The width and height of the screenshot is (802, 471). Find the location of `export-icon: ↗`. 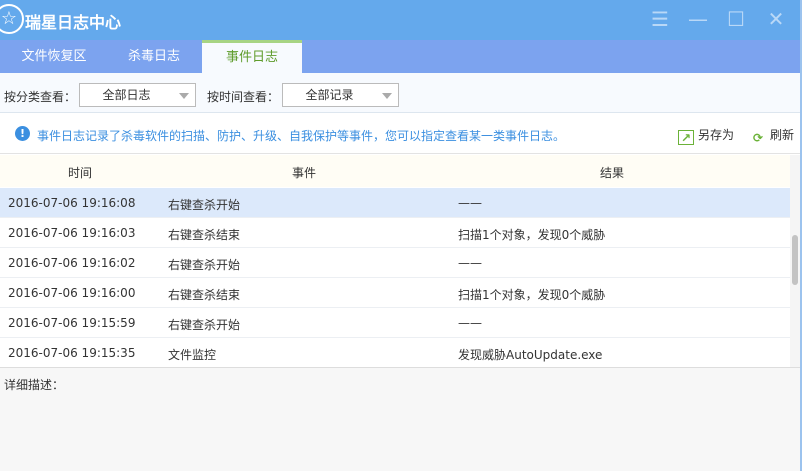

export-icon: ↗ is located at coordinates (686, 137).